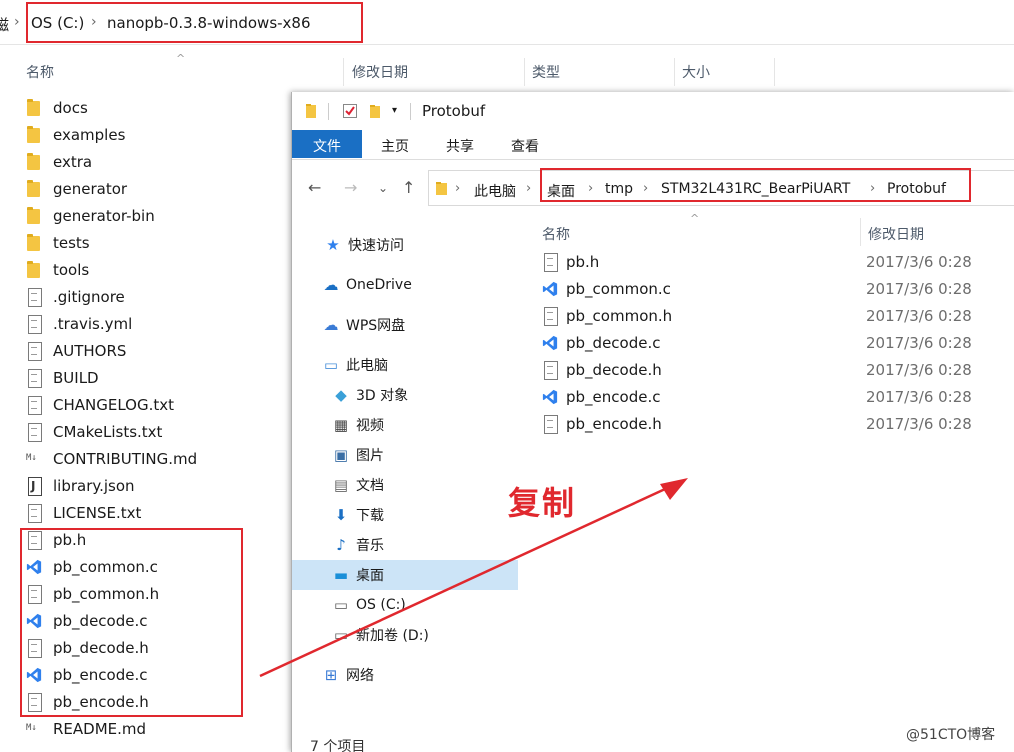 This screenshot has height=752, width=1014. What do you see at coordinates (161, 593) in the screenshot?
I see `list-item: pb_common.h` at bounding box center [161, 593].